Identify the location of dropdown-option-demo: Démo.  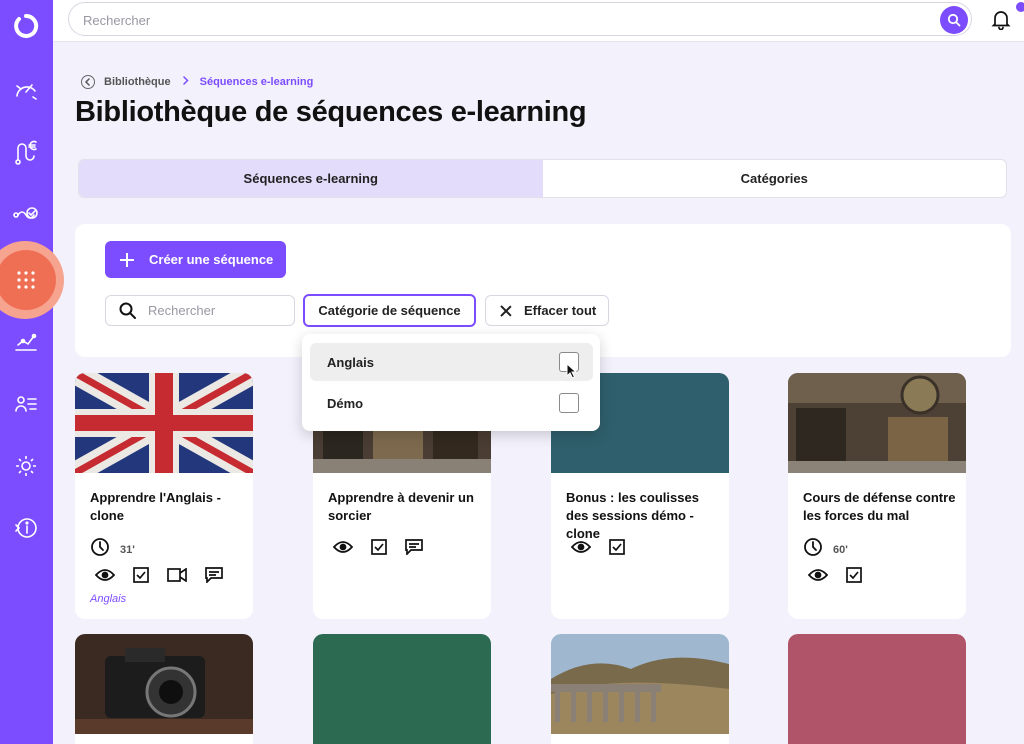
(451, 403).